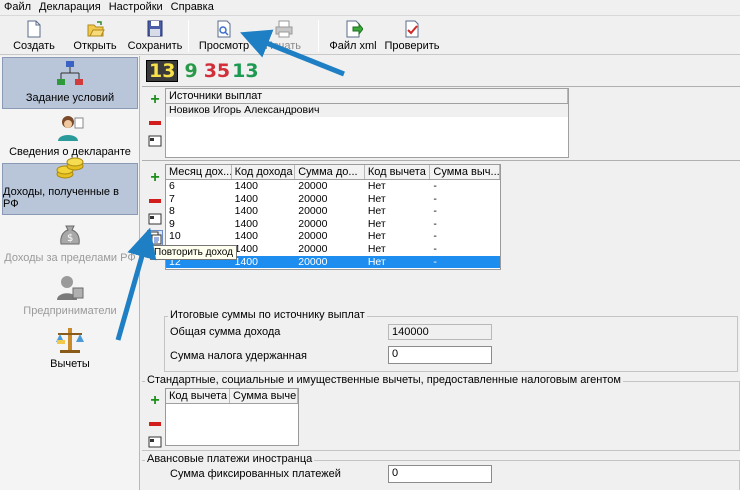 This screenshot has height=490, width=740. Describe the element at coordinates (264, 172) in the screenshot. I see `column-header: Код дохода` at that location.